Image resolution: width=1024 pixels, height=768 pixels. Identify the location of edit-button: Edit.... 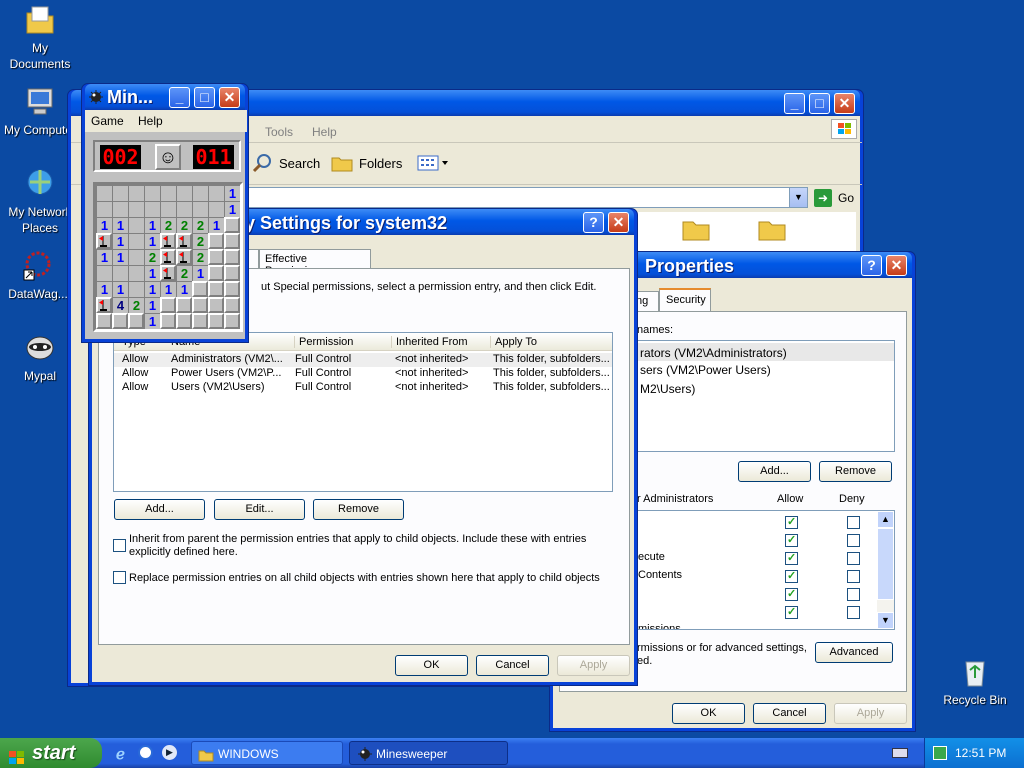
(259, 509).